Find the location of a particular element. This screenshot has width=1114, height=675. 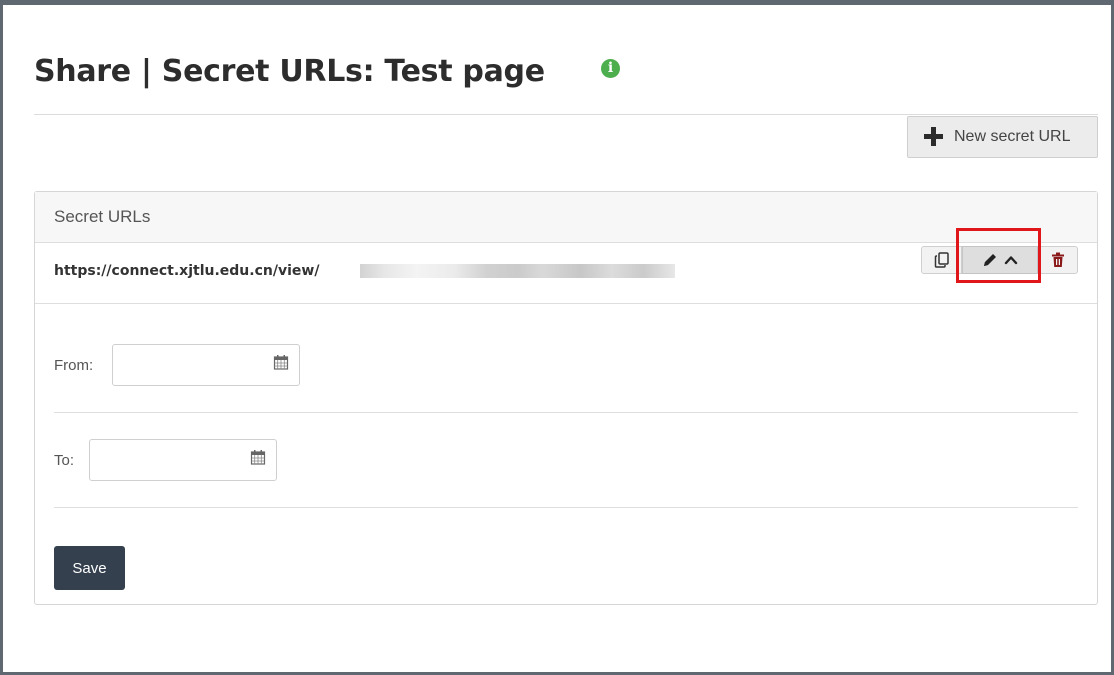

secret-url-row: https://connect.xjtlu.edu.cn/view/ is located at coordinates (566, 273).